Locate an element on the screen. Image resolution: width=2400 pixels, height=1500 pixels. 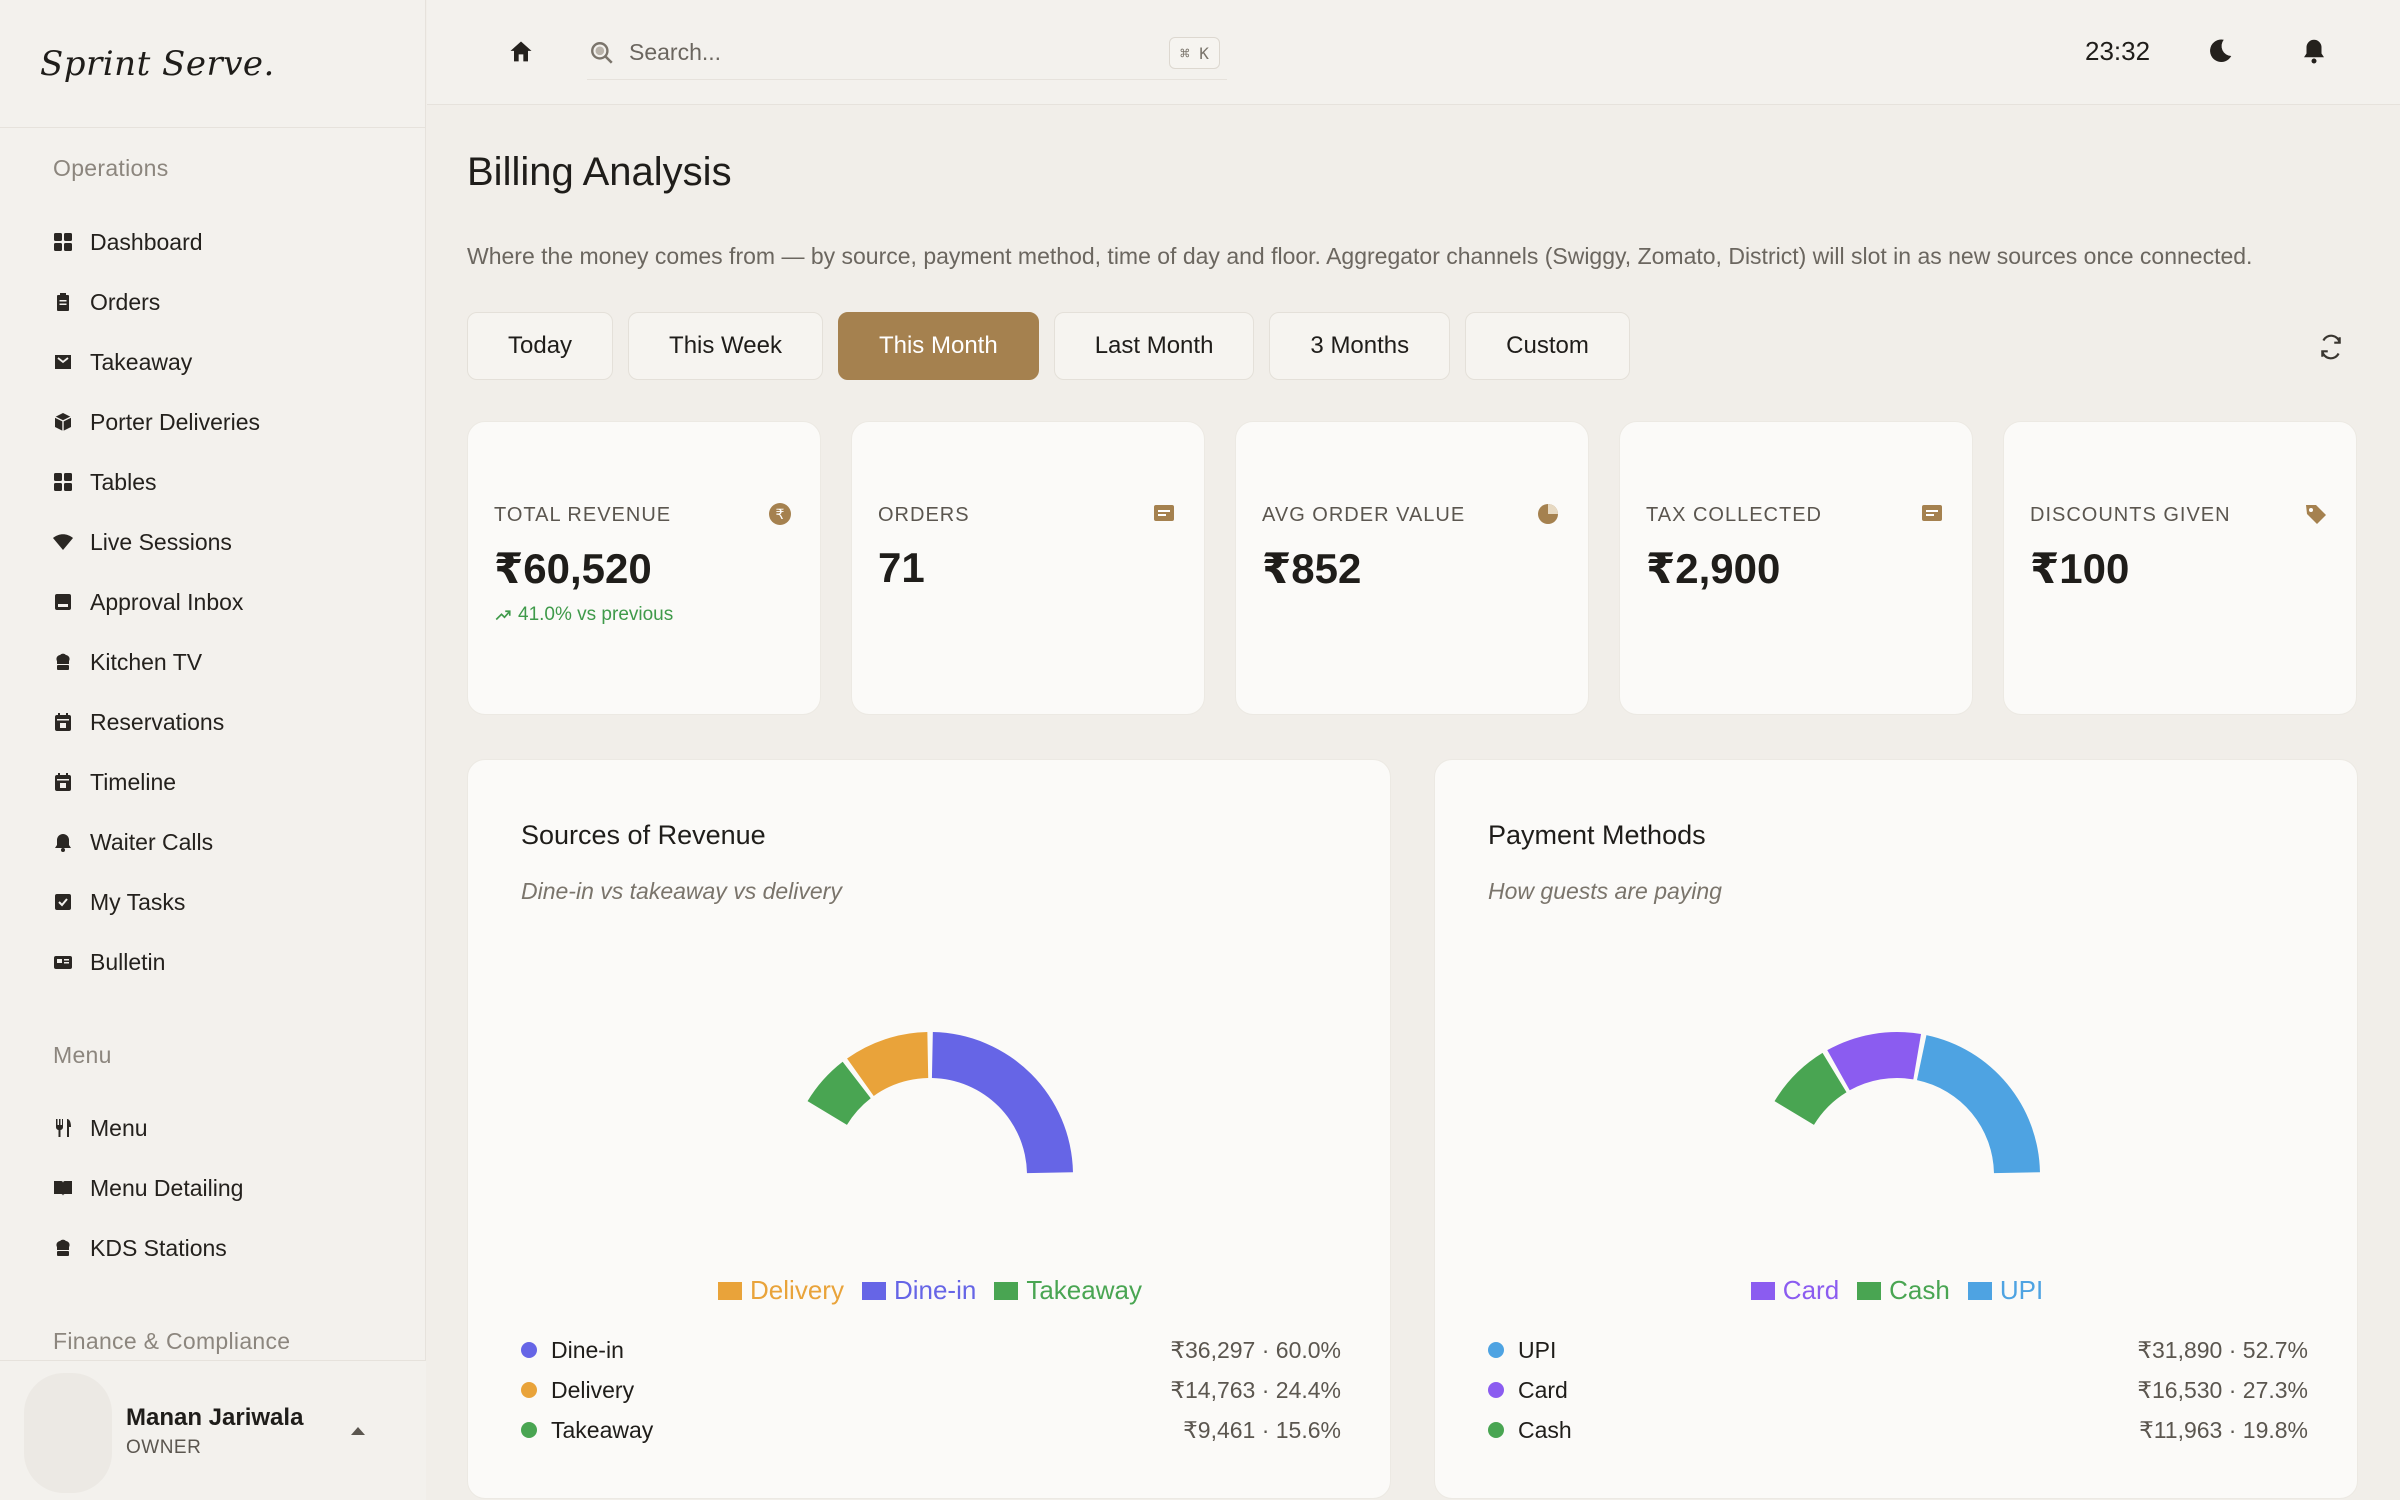
wifi-icon is located at coordinates (63, 542).